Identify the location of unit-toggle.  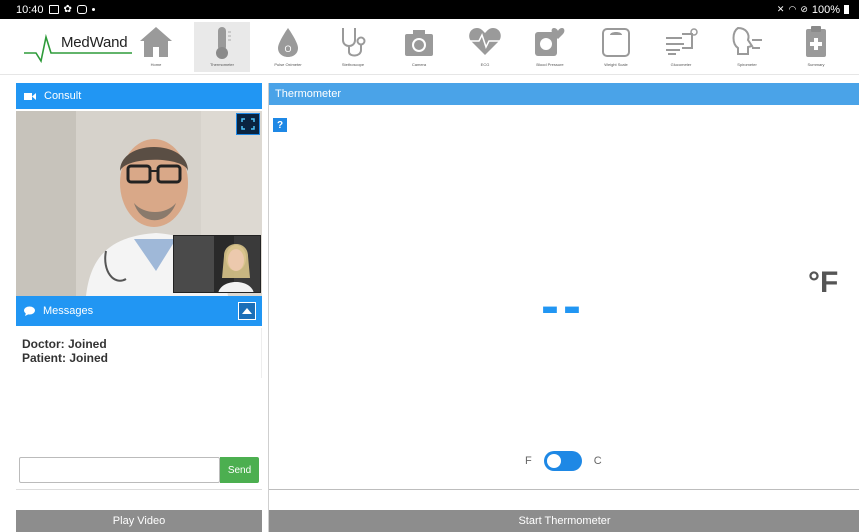
(562, 461).